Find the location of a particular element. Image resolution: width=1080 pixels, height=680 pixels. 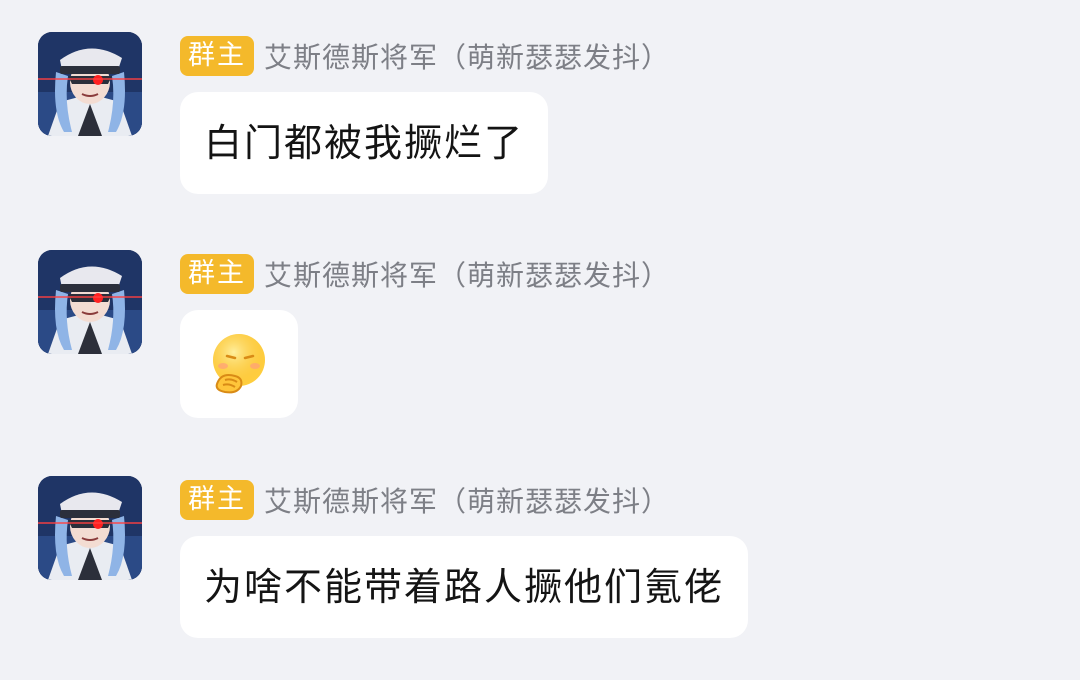

message-bubble: 白门都被我撅烂了 is located at coordinates (364, 143).